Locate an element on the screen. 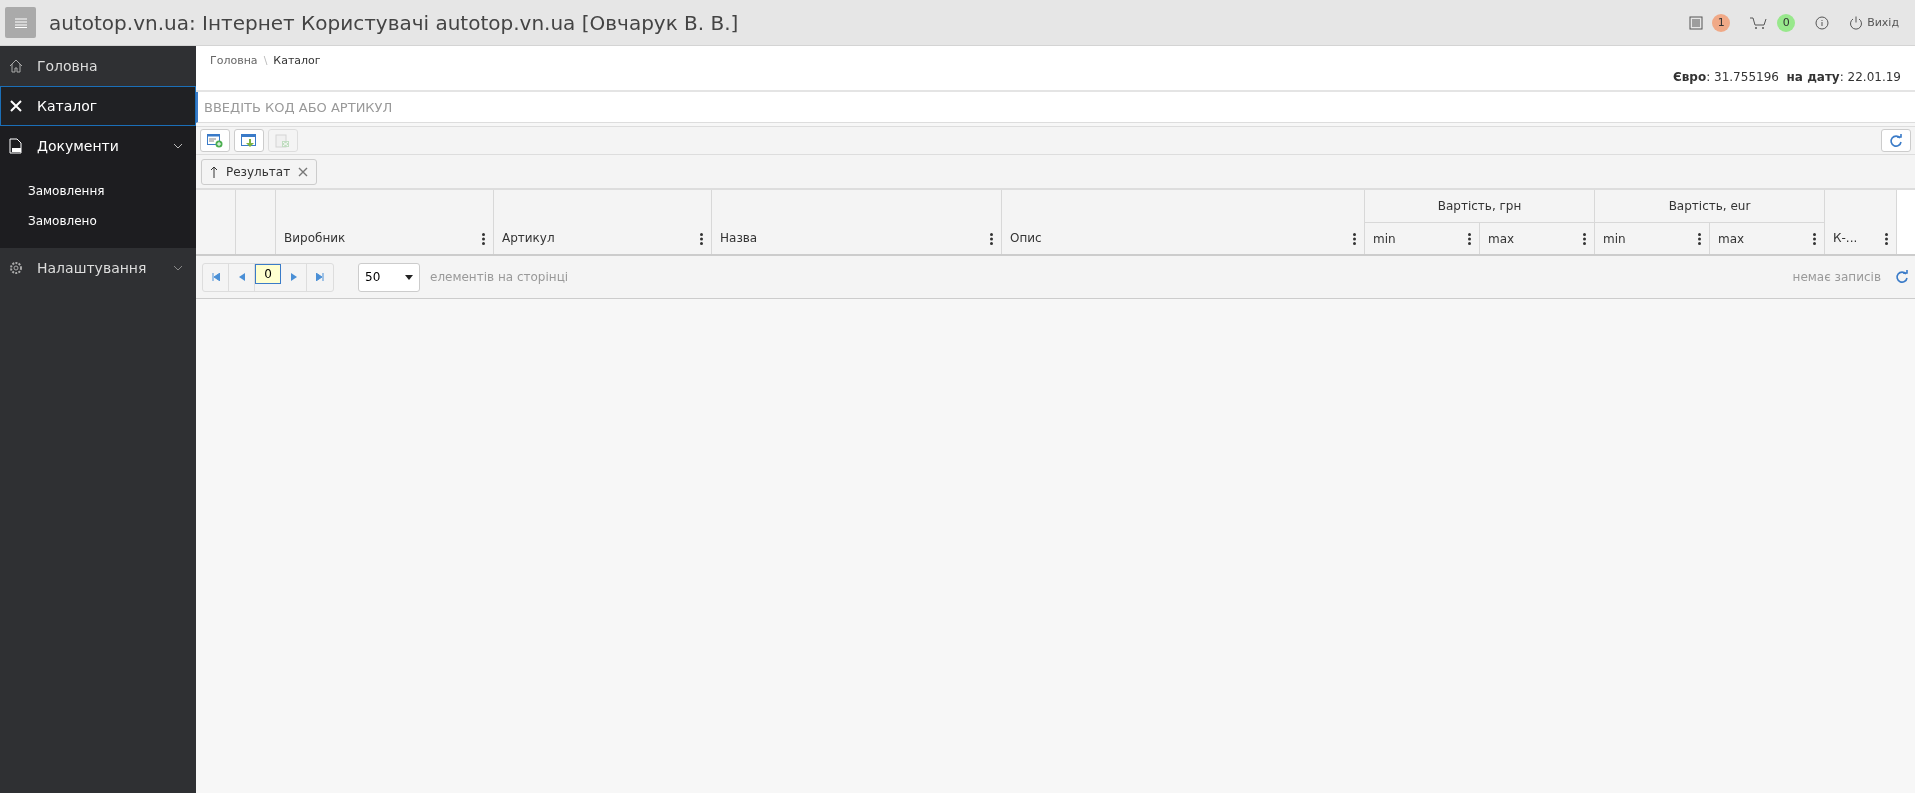 The height and width of the screenshot is (793, 1915). submenu-item: Замовлення is located at coordinates (98, 191).